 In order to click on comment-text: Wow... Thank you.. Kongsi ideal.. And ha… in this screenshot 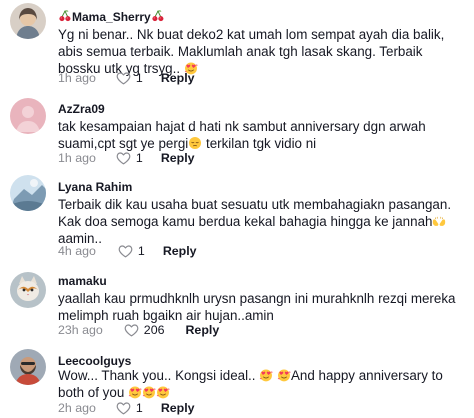, I will do `click(250, 384)`.